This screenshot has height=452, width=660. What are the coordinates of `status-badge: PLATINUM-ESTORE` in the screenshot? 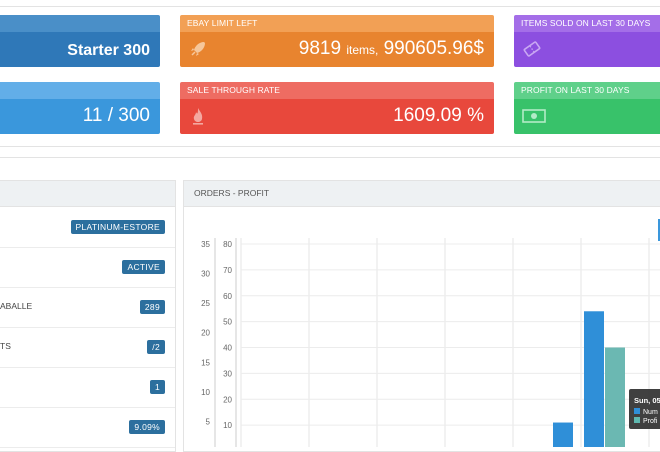 It's located at (117, 227).